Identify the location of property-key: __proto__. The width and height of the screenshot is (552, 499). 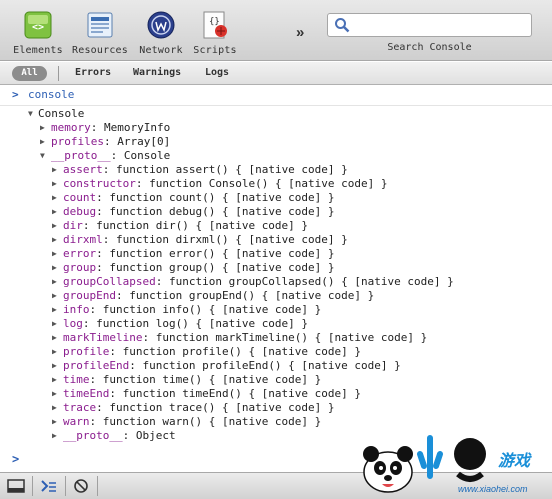
(81, 155).